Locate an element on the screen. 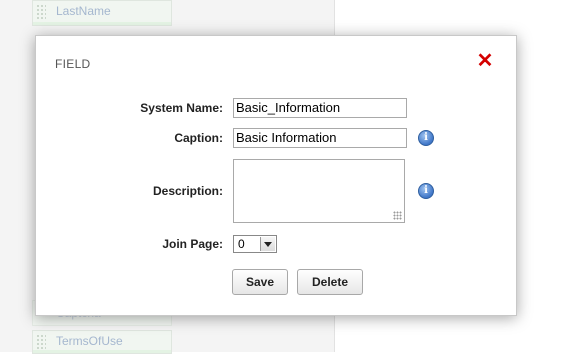 This screenshot has height=354, width=583. field-item-termsofuse: TermsOfUse is located at coordinates (102, 342).